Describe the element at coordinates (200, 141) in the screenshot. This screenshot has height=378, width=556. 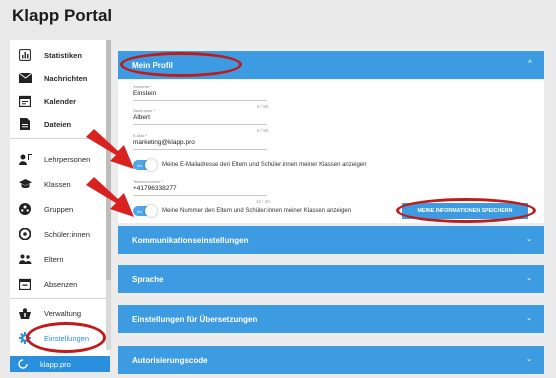
I see `email-field: E-Mail * marketing@klapp.pro` at that location.